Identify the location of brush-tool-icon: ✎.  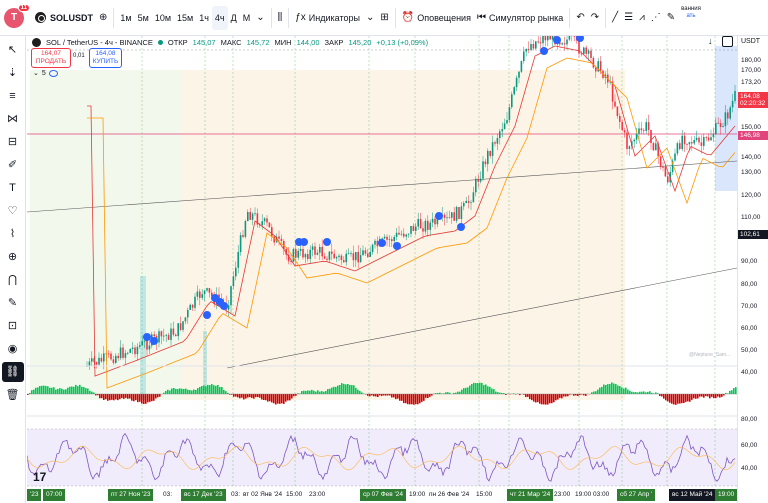
(671, 18).